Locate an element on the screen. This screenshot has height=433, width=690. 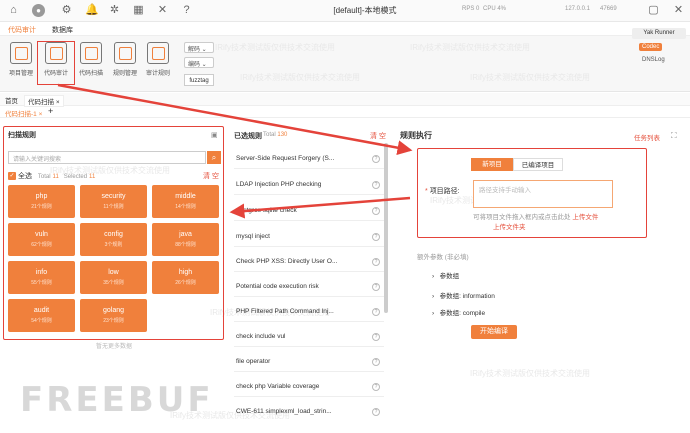
logo: FREEBUF is located at coordinates (117, 400).